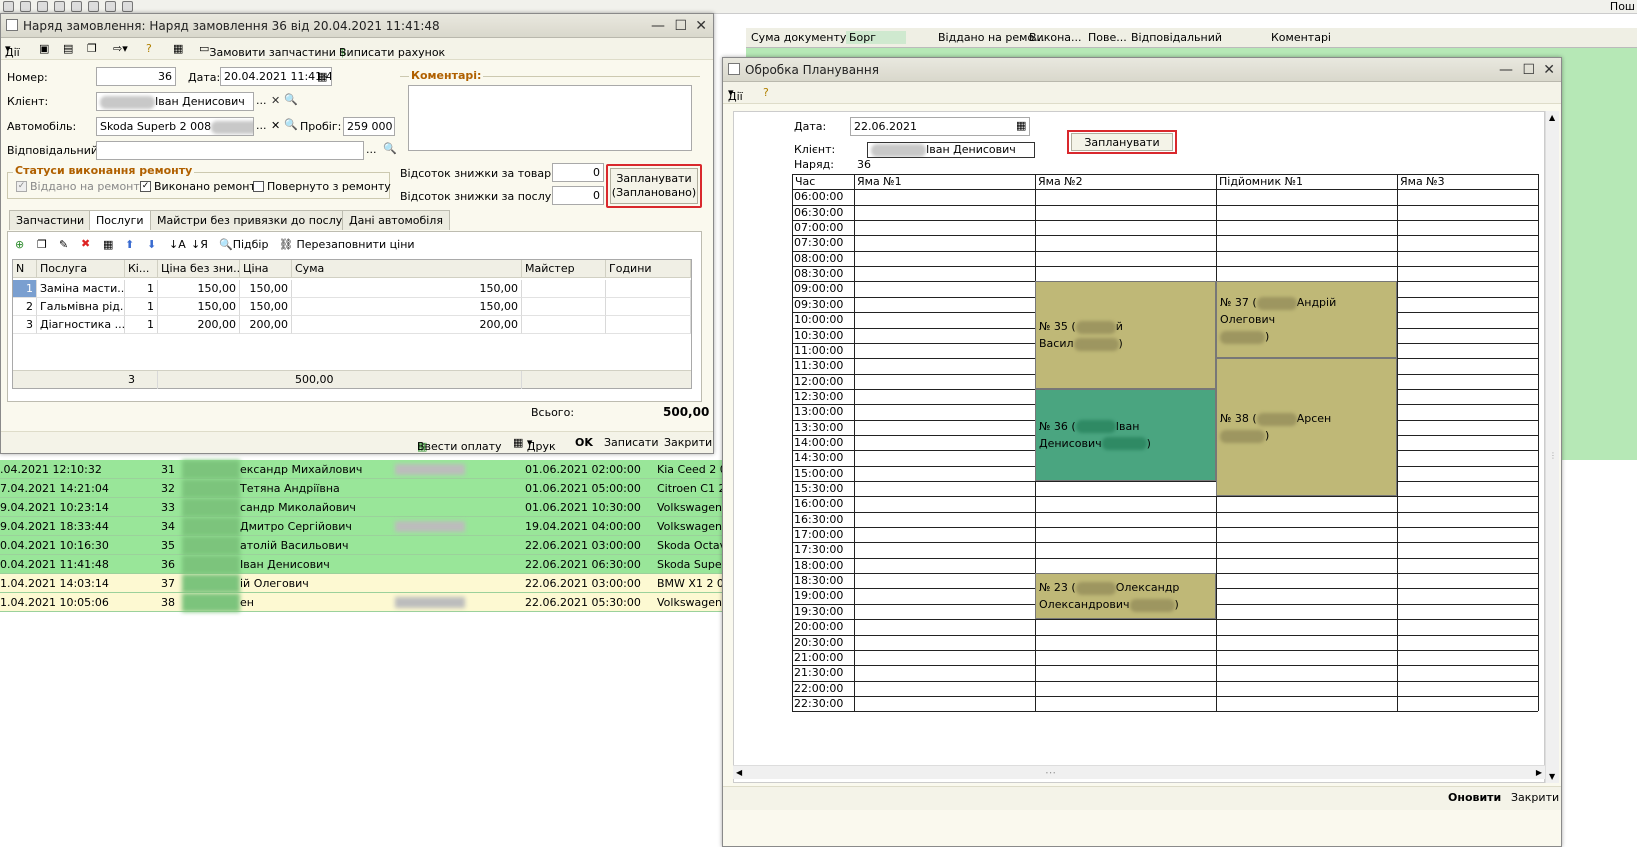 The height and width of the screenshot is (847, 1637). What do you see at coordinates (92, 48) in the screenshot?
I see `copy-doc-icon: ❐` at bounding box center [92, 48].